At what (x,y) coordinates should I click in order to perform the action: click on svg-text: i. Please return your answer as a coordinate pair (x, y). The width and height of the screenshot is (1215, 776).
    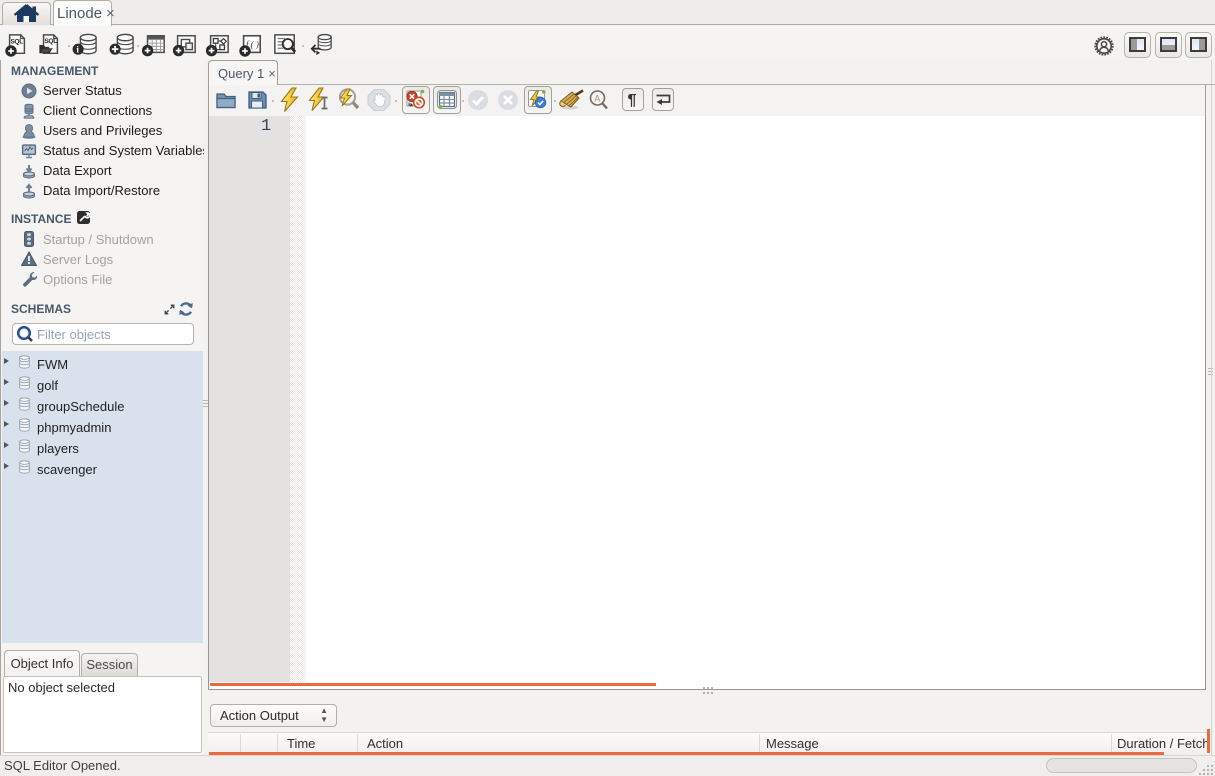
    Looking at the image, I should click on (77, 50).